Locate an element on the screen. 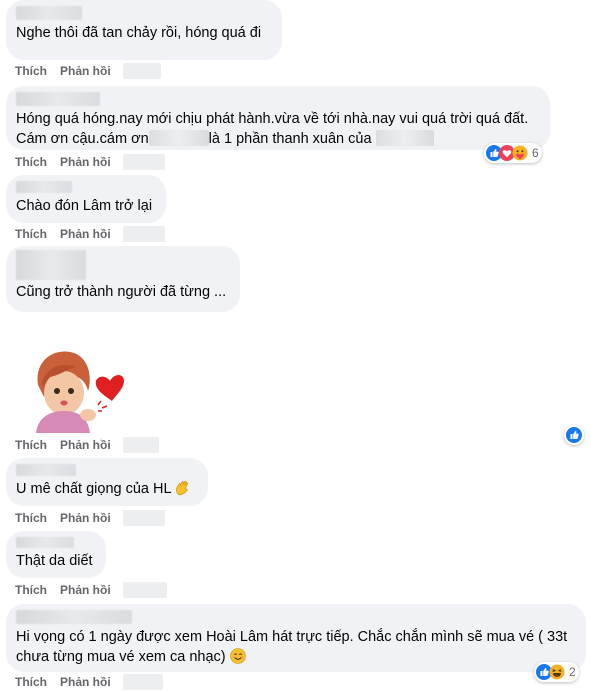  comment-text-content: U mê chất giọng của HL is located at coordinates (94, 489).